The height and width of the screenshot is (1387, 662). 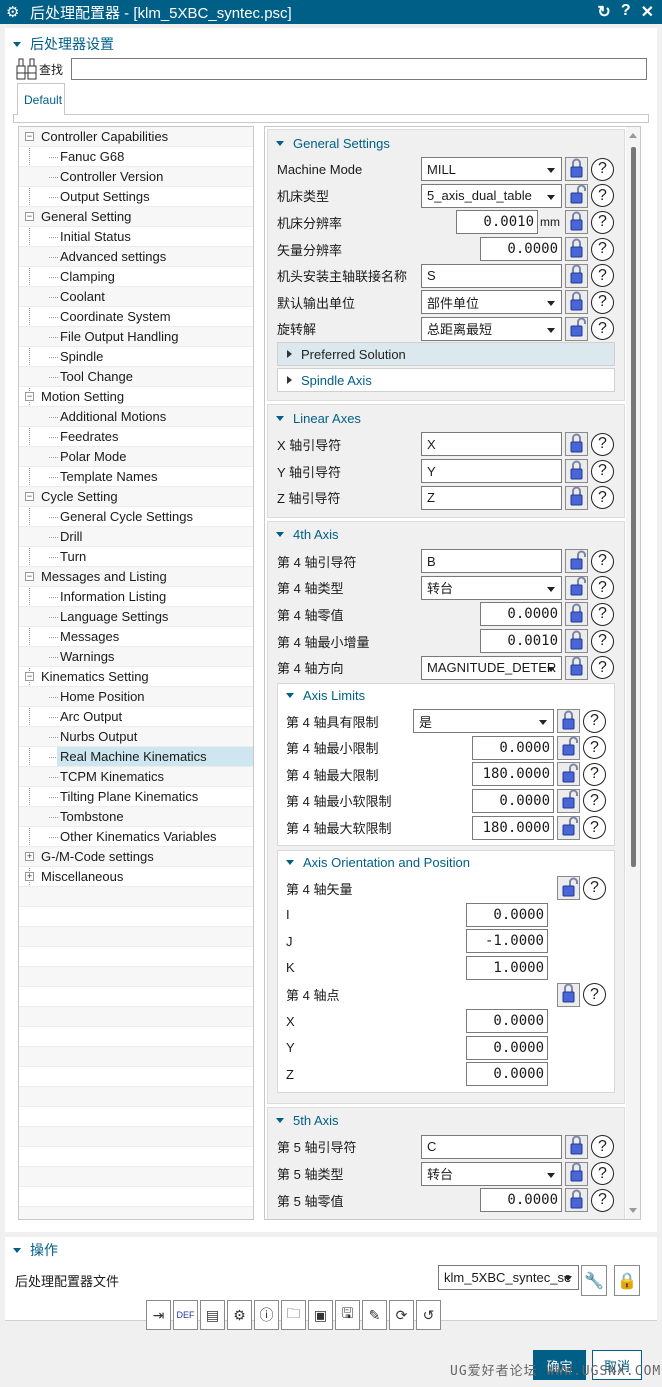 I want to click on tree-item: + Miscellaneous, so click(x=136, y=877).